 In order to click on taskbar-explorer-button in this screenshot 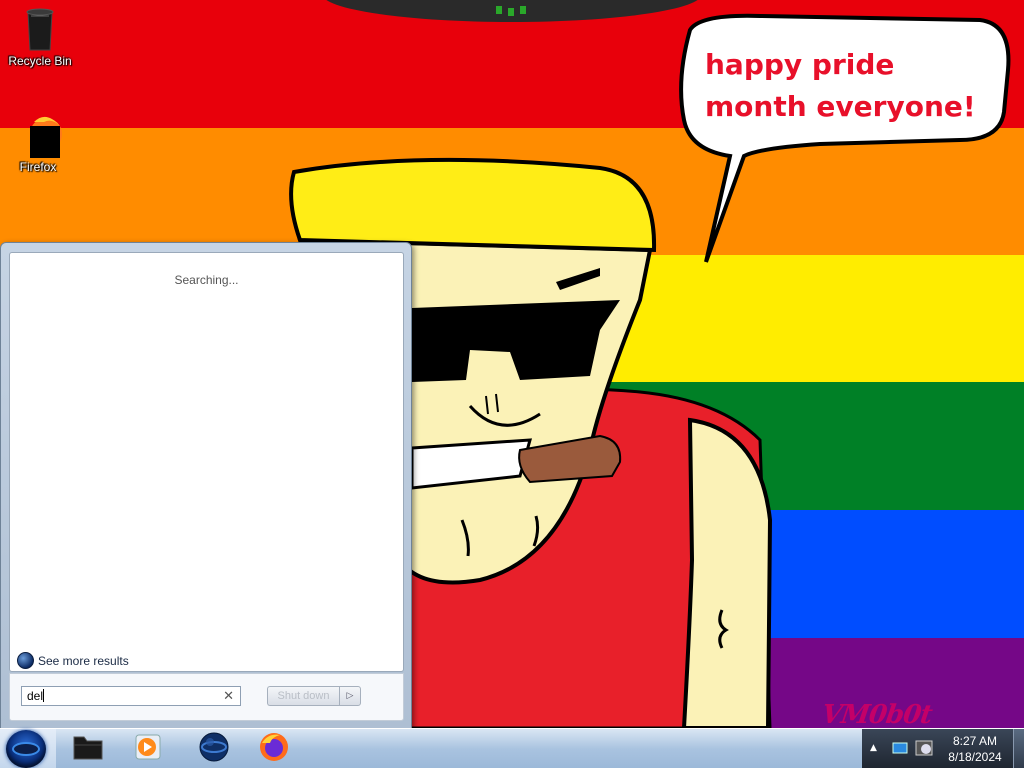, I will do `click(88, 749)`.